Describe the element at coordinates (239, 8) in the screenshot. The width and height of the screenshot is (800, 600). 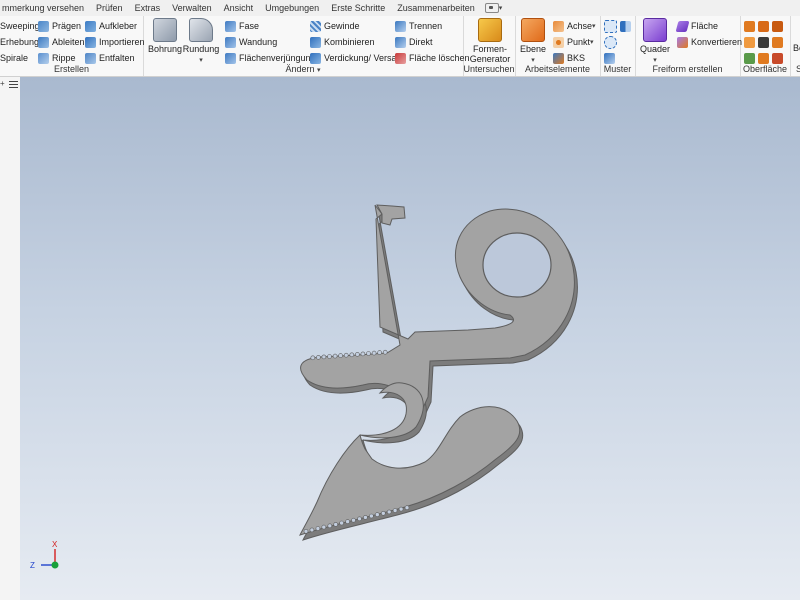
I see `menu-item-ansicht: Ansicht` at that location.